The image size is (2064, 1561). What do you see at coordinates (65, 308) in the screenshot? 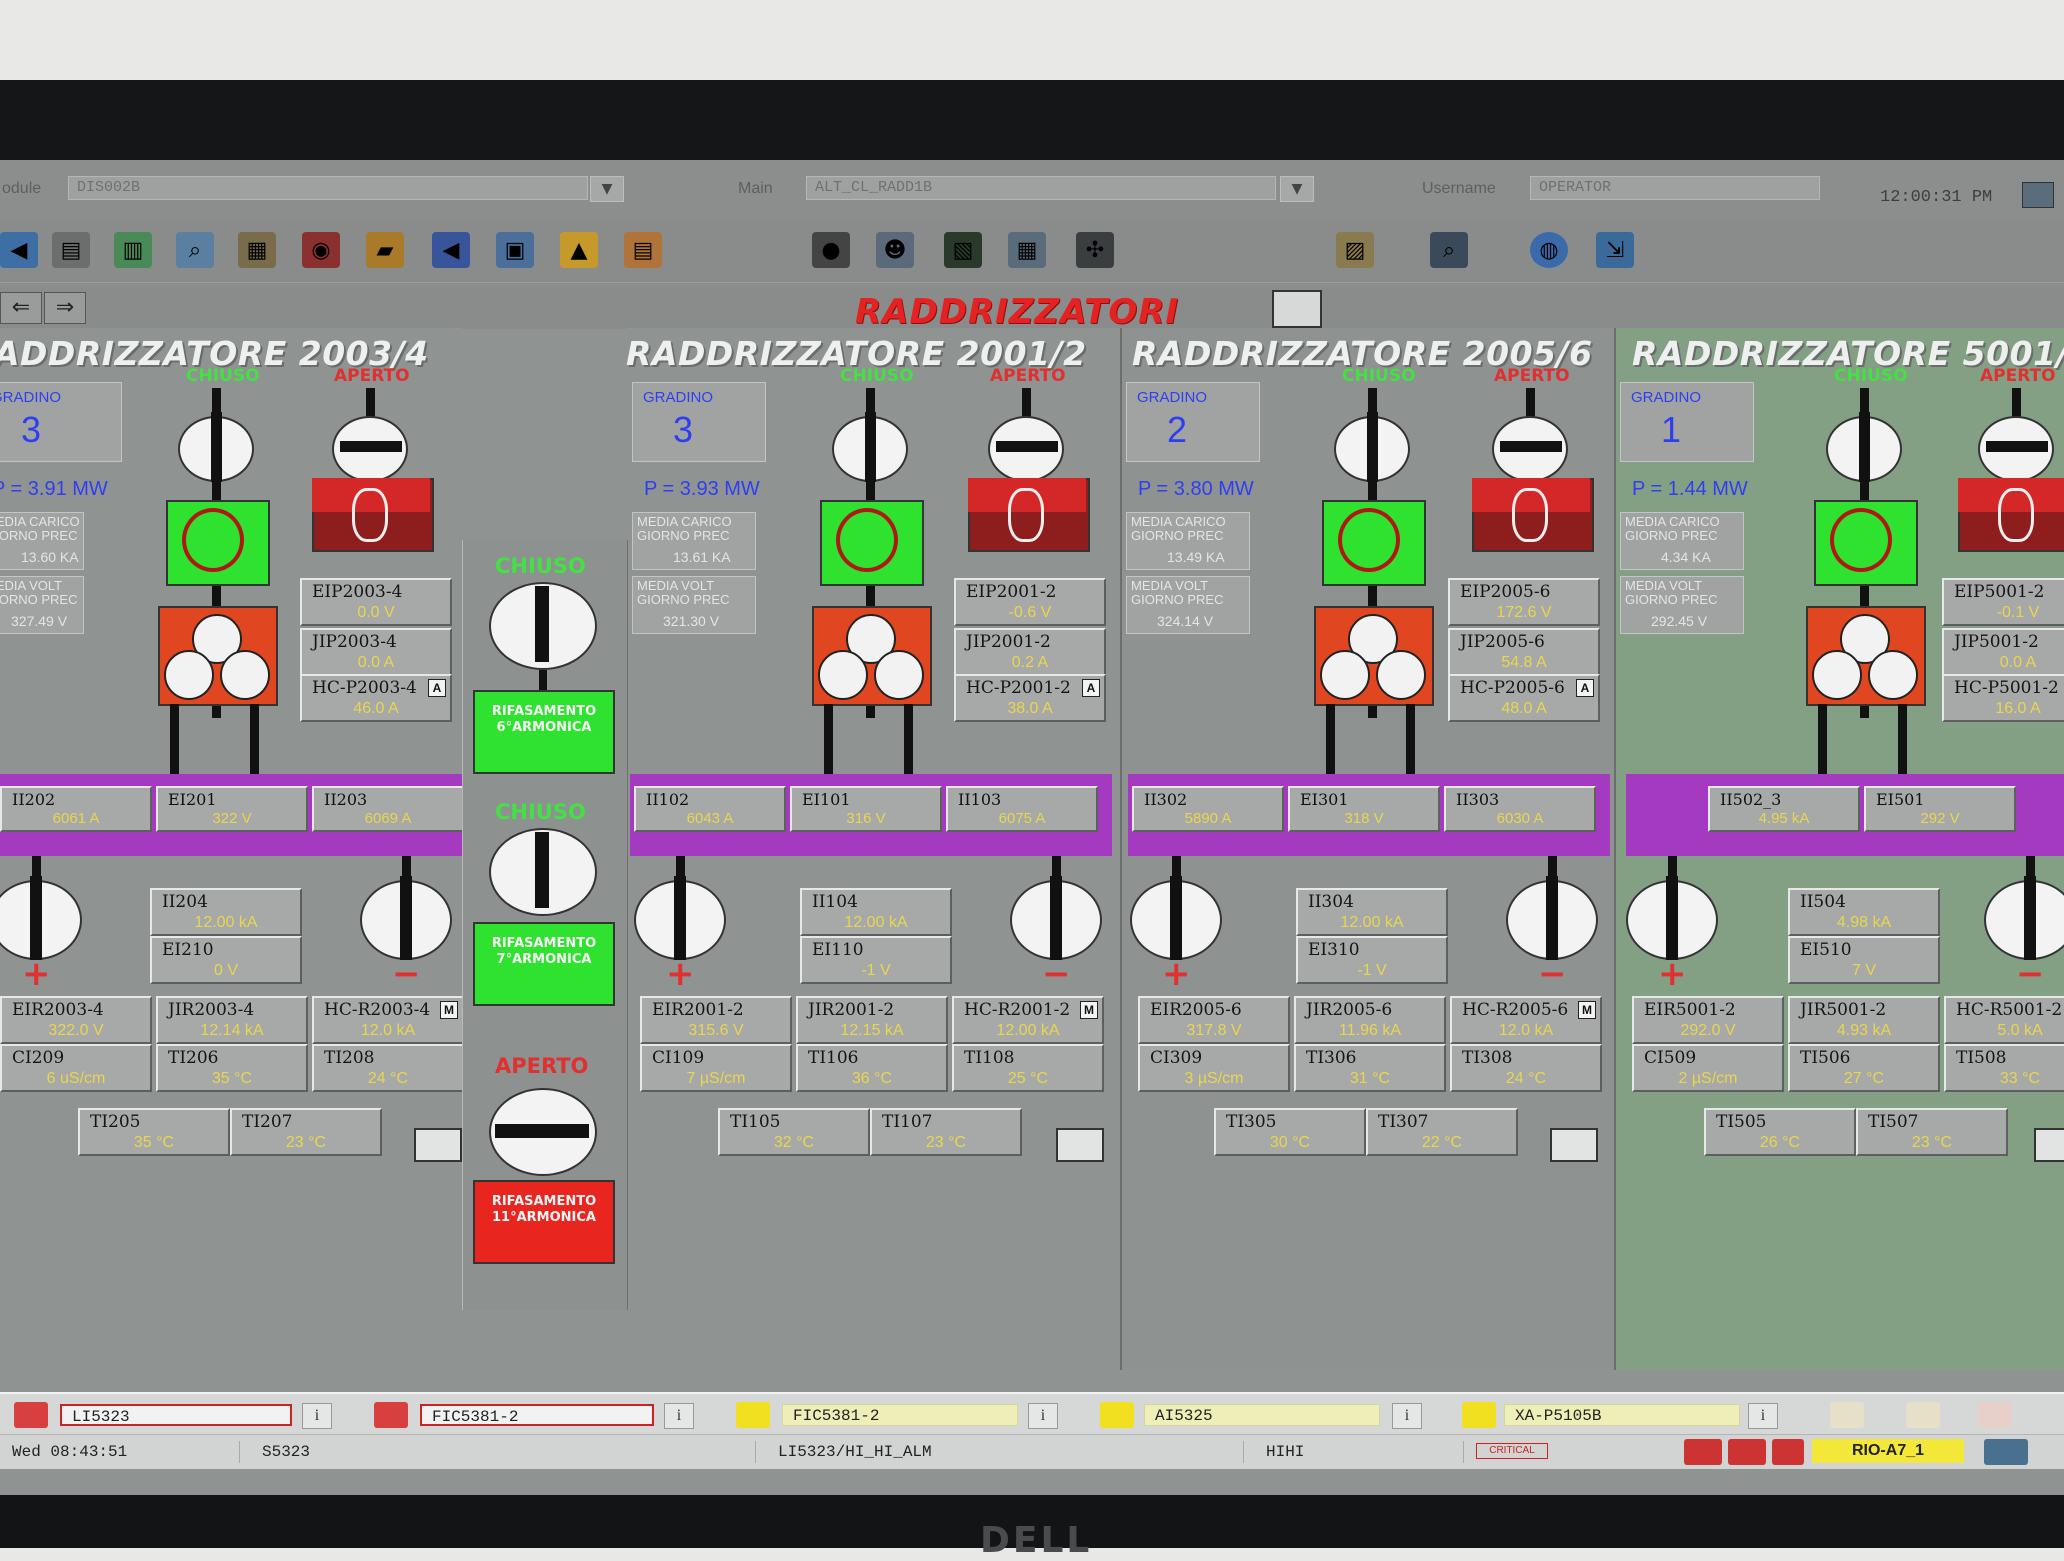
I see `nav-forward-icon: ⇒` at bounding box center [65, 308].